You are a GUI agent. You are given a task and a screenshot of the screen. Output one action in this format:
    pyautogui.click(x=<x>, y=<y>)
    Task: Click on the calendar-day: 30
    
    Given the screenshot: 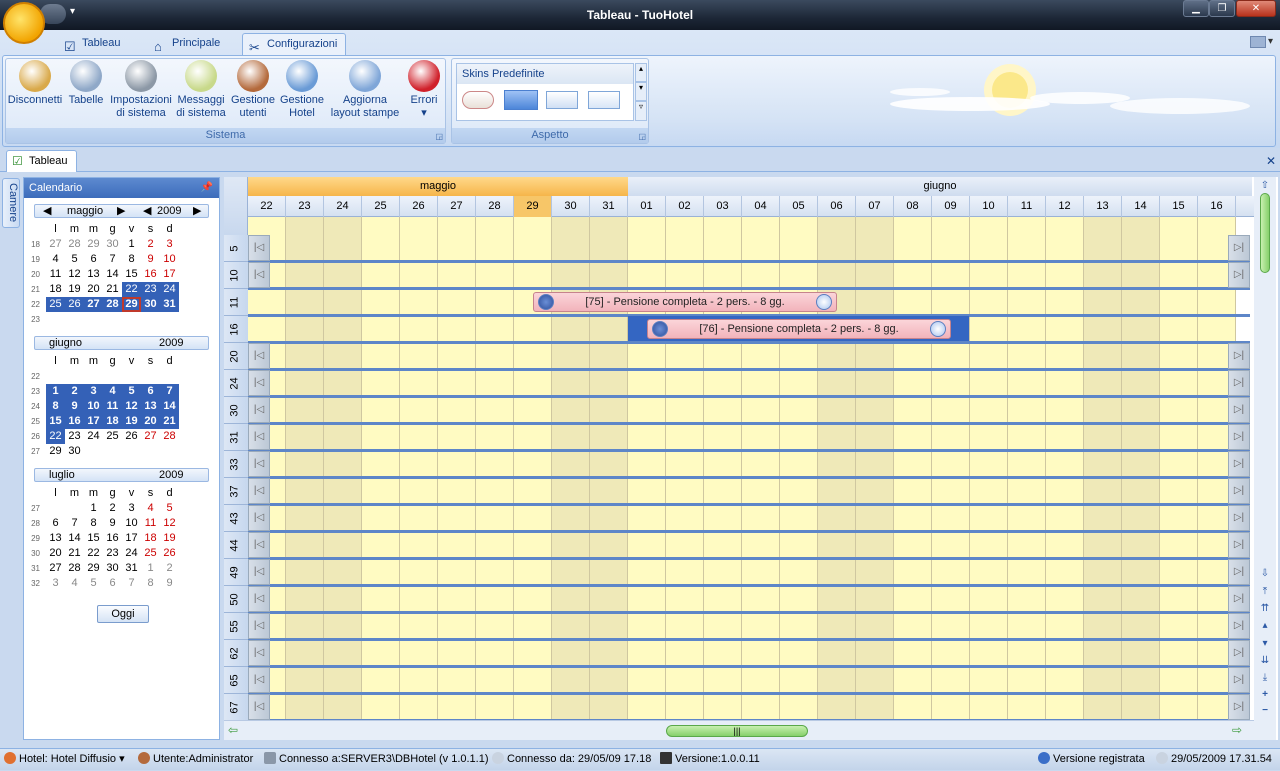 What is the action you would take?
    pyautogui.click(x=112, y=244)
    